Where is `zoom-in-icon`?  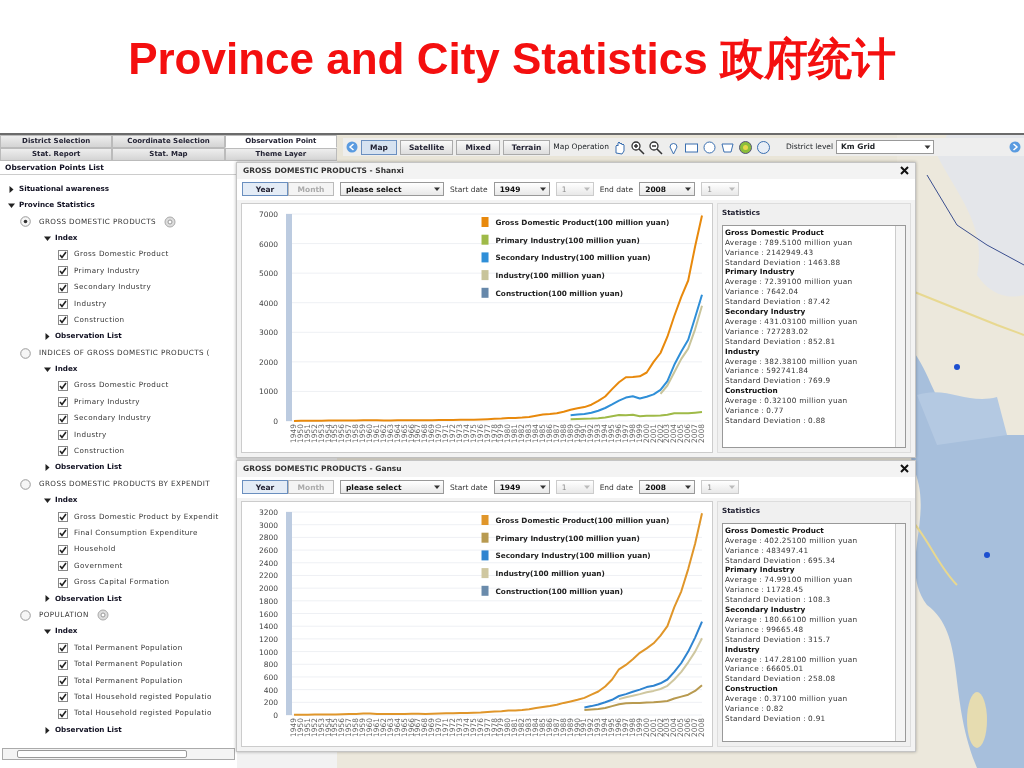
zoom-in-icon is located at coordinates (637, 147).